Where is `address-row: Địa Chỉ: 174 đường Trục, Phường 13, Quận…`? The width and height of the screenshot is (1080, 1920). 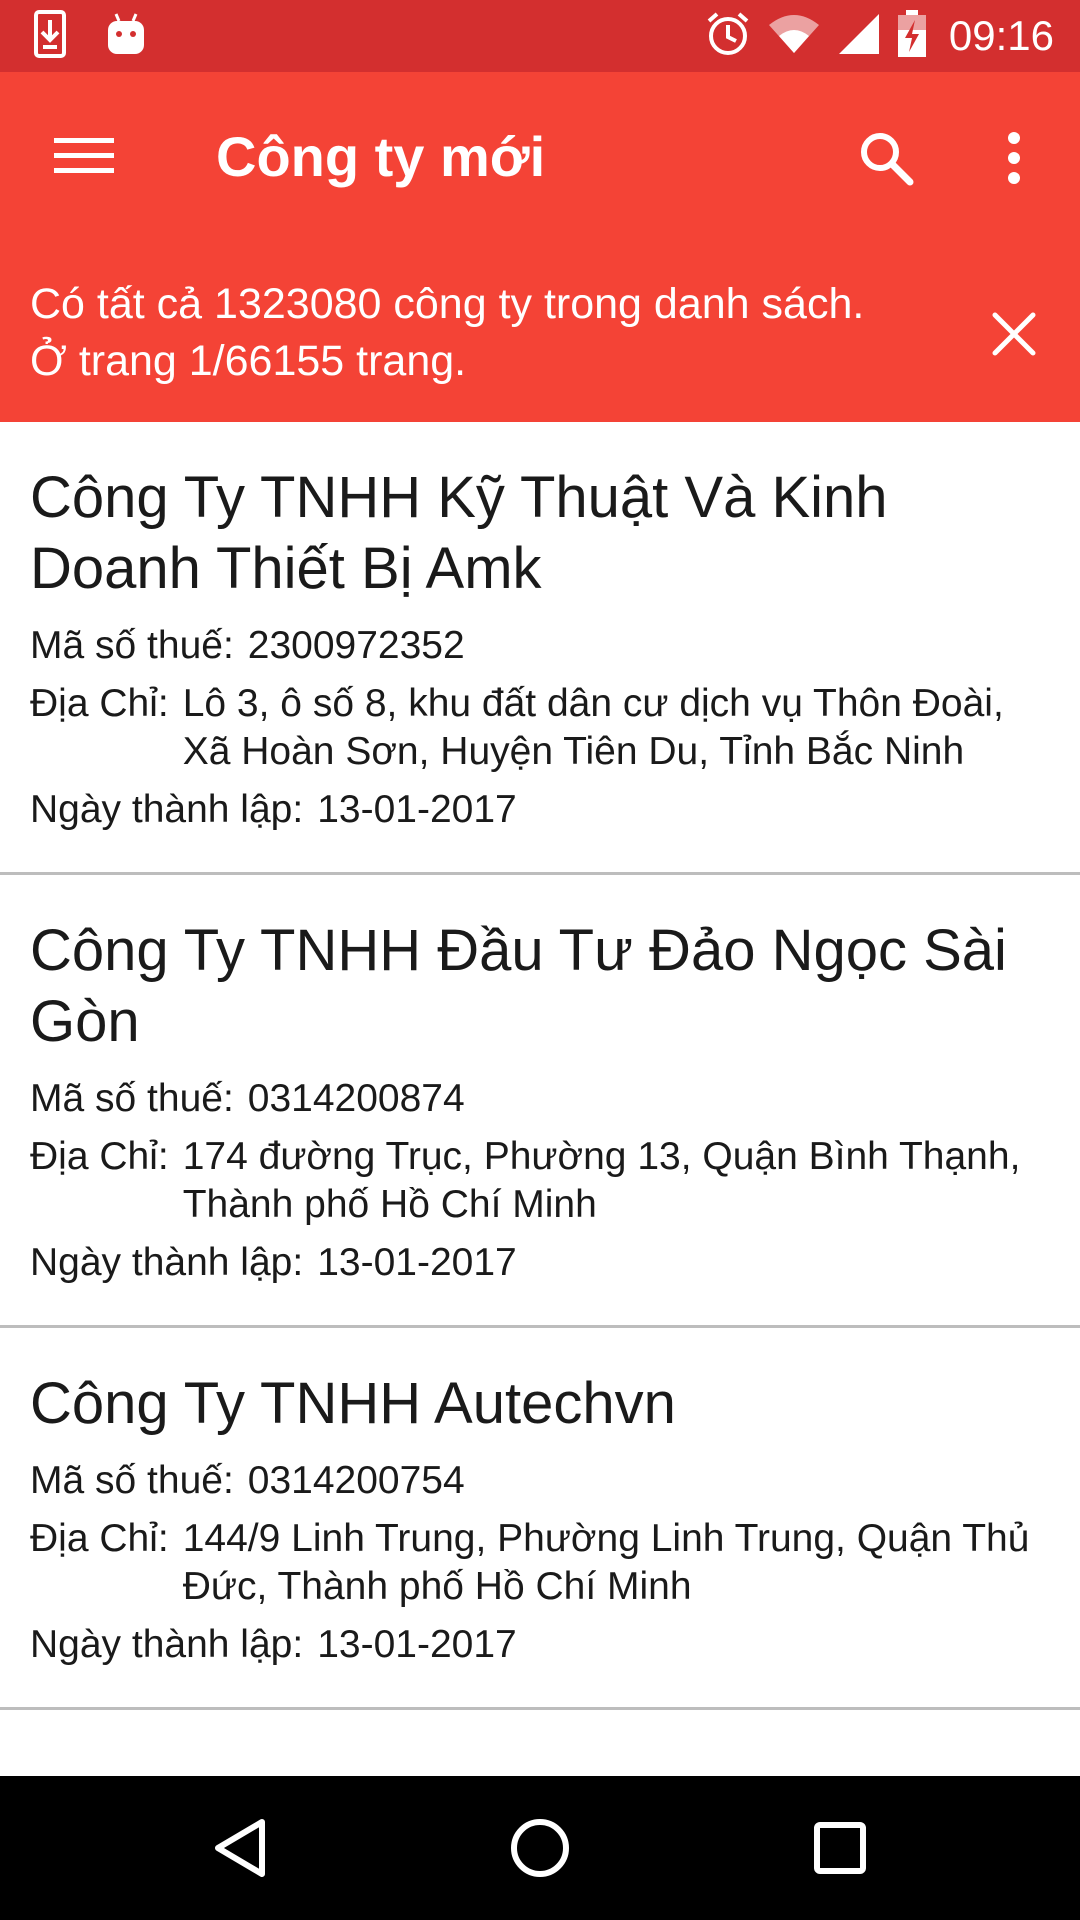
address-row: Địa Chỉ: 174 đường Trục, Phường 13, Quận… is located at coordinates (540, 1181).